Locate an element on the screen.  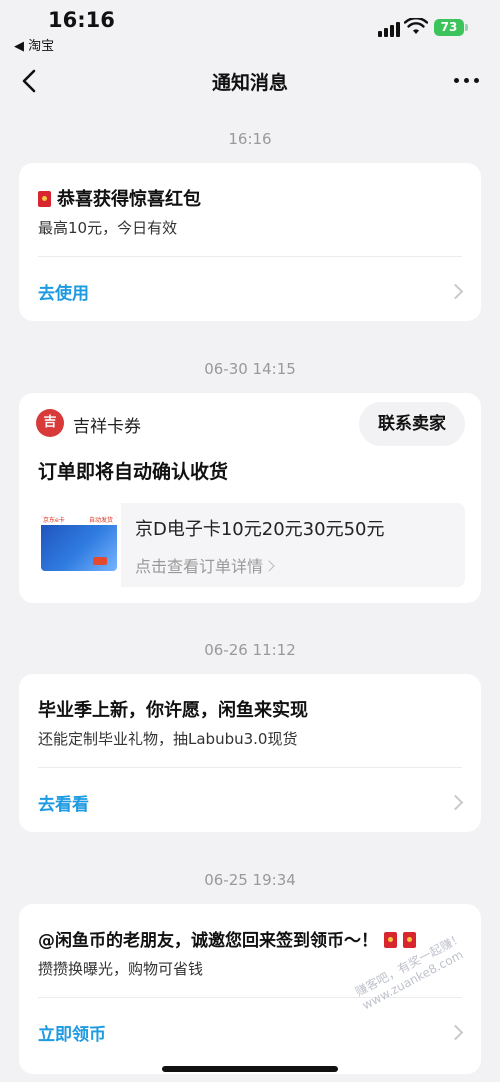
message-card-red-packet: 恭喜获得惊喜红包 最高10元，今日有效 去使用 is located at coordinates (250, 242).